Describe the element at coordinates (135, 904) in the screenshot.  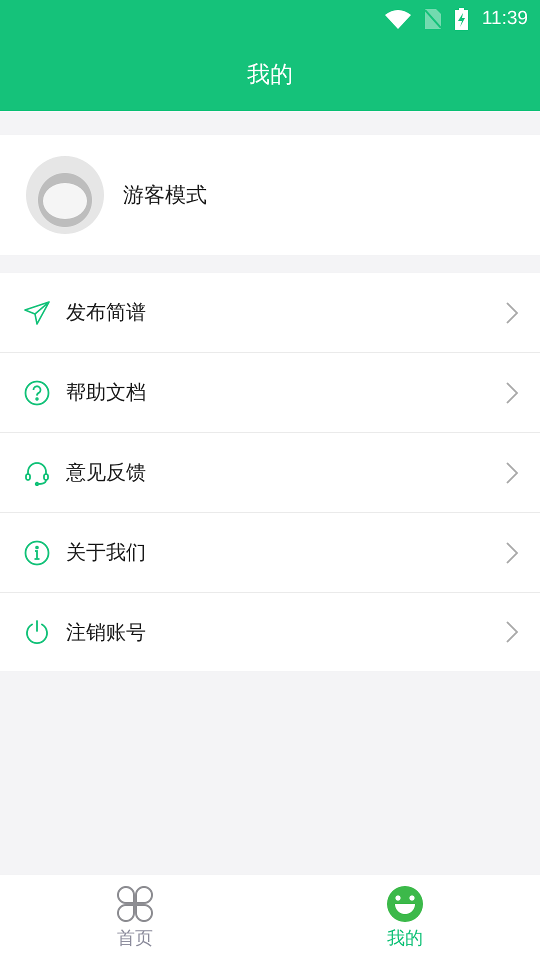
I see `grid-icon` at that location.